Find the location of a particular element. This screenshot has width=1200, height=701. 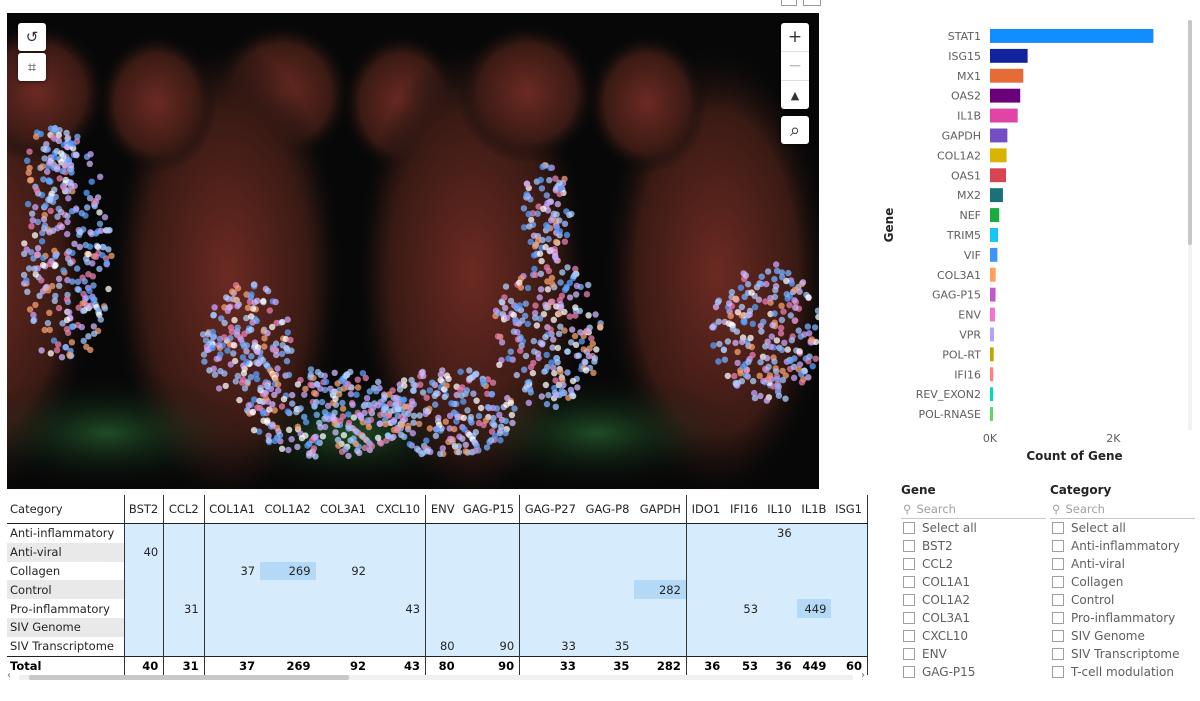

table-cell: 92 is located at coordinates (343, 571).